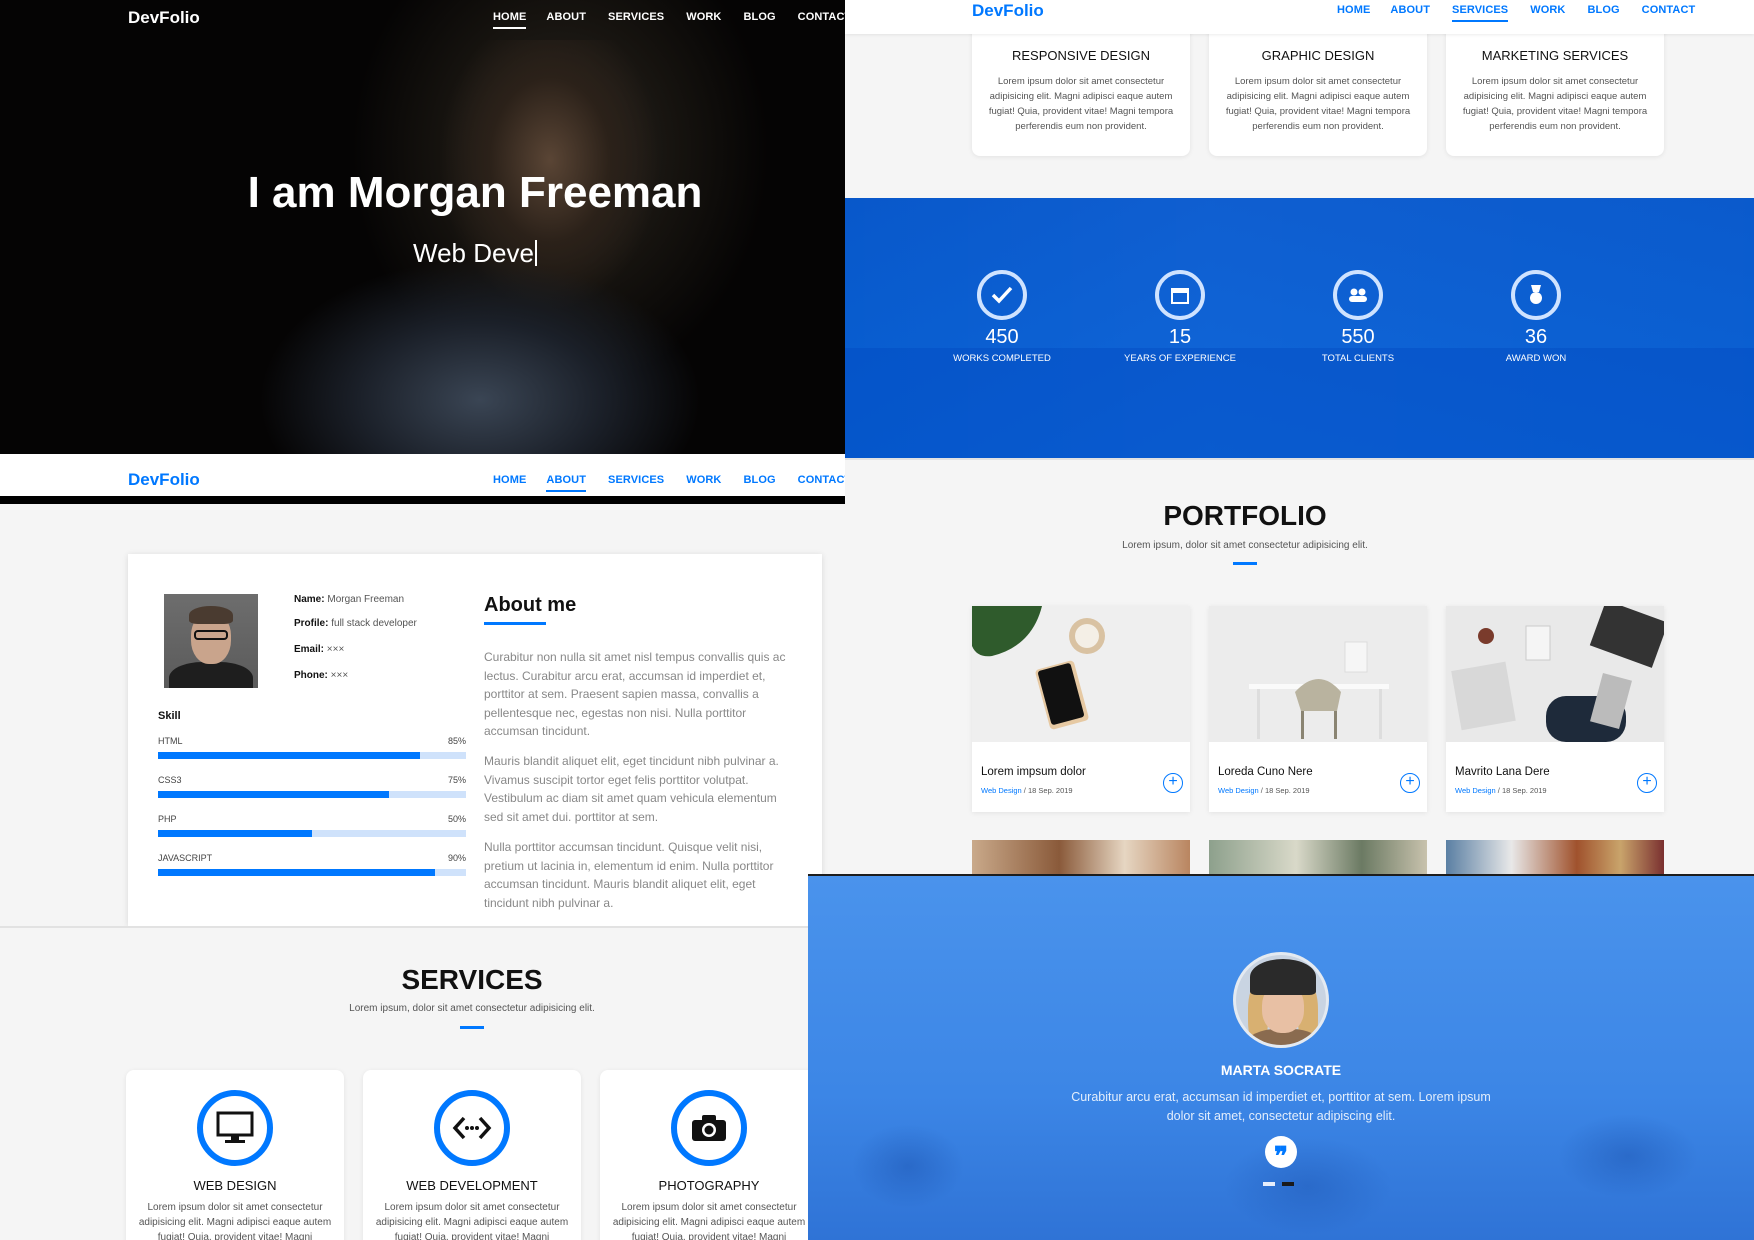 This screenshot has height=1240, width=1754. I want to click on people-icon, so click(1358, 295).